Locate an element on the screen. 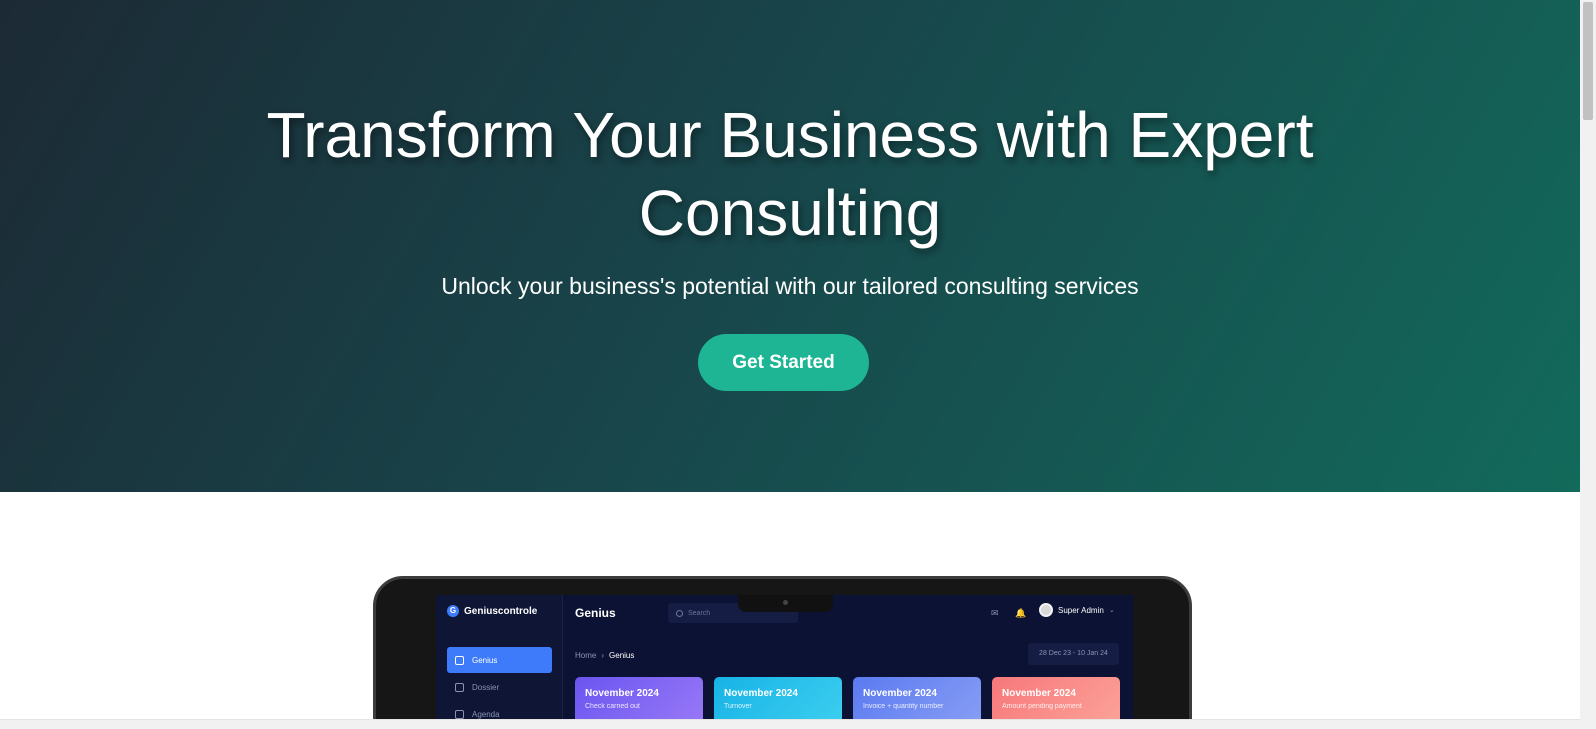  sidebar-item-genius: Genius is located at coordinates (499, 660).